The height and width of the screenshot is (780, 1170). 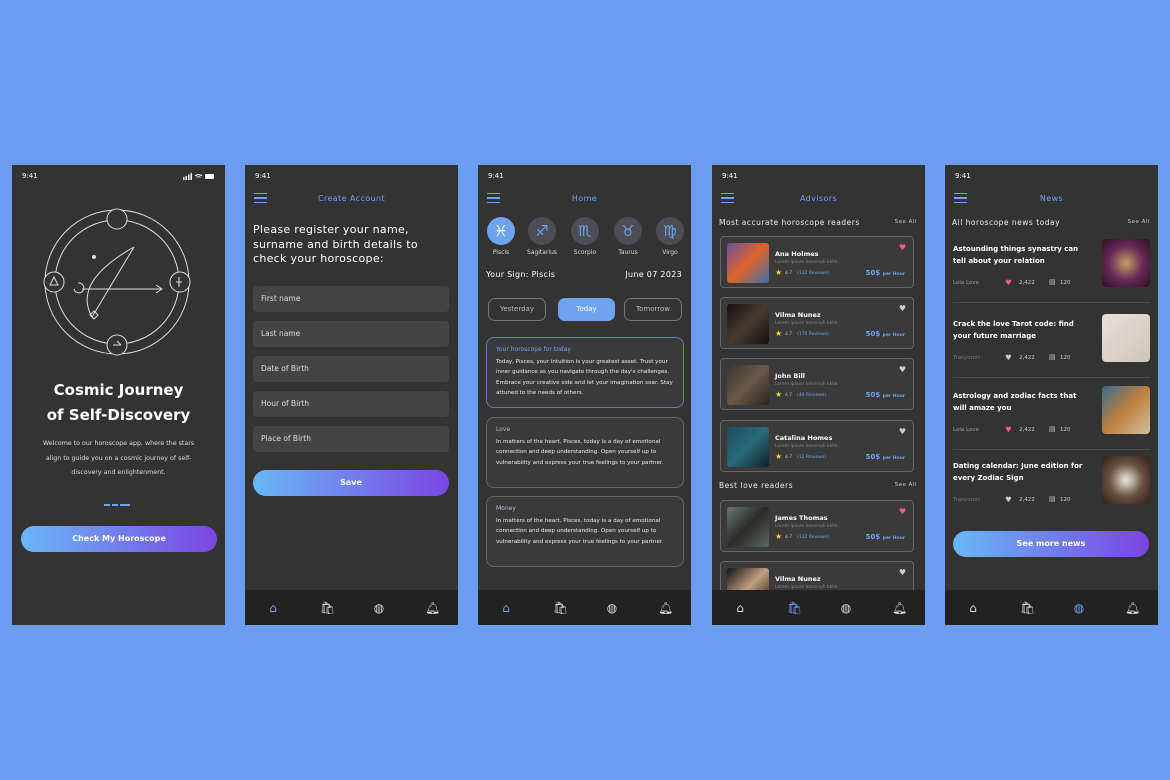 I want to click on tab-yesterday: Yesterday, so click(x=517, y=309).